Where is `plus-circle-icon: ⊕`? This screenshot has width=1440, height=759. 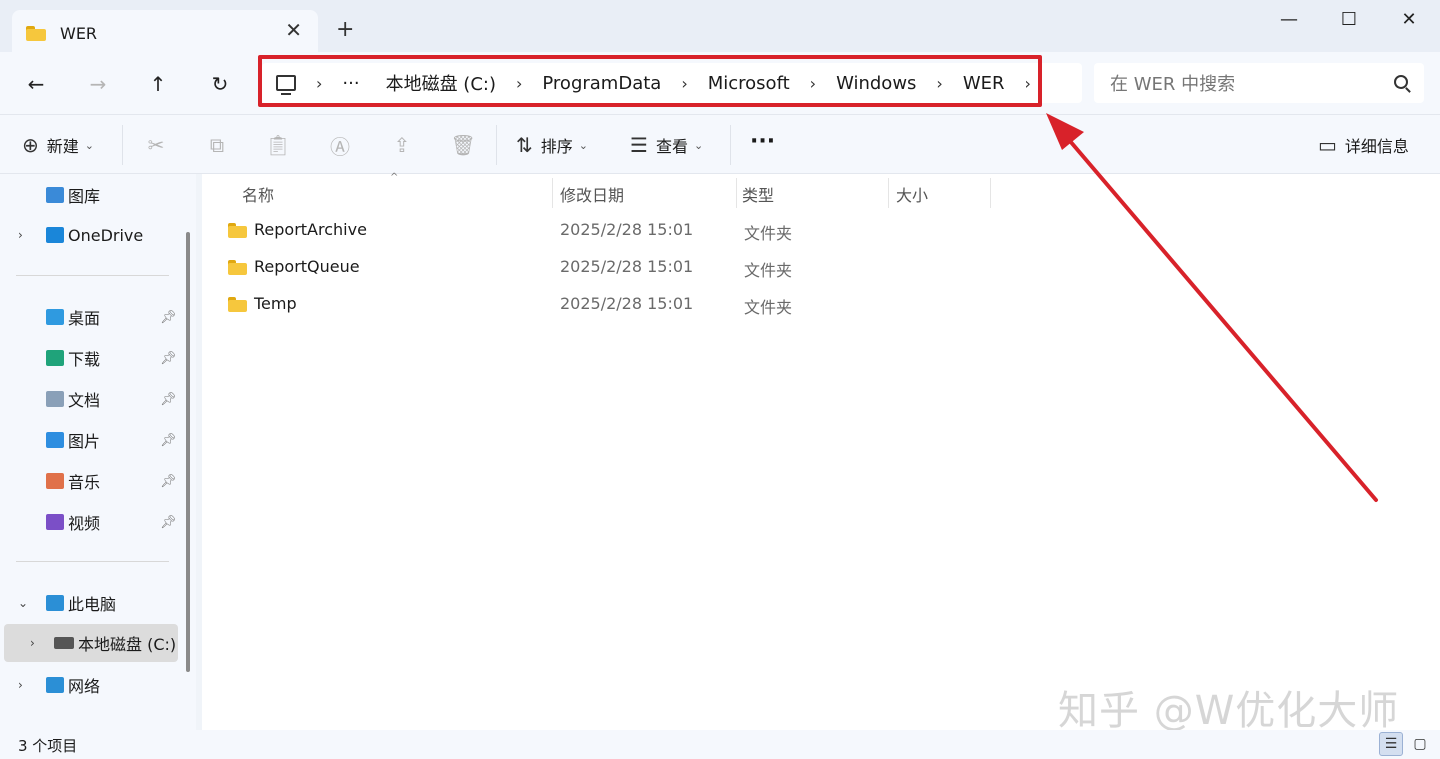
plus-circle-icon: ⊕ is located at coordinates (30, 145).